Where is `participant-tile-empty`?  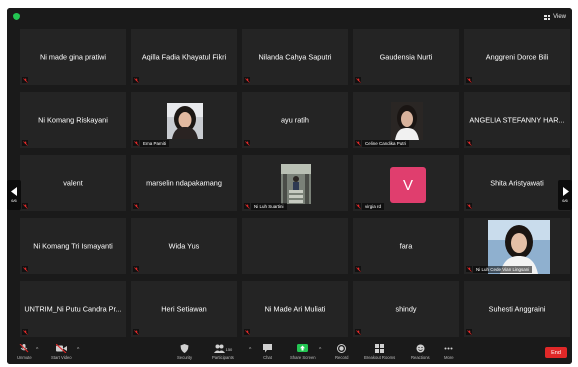
participant-tile-empty is located at coordinates (295, 246).